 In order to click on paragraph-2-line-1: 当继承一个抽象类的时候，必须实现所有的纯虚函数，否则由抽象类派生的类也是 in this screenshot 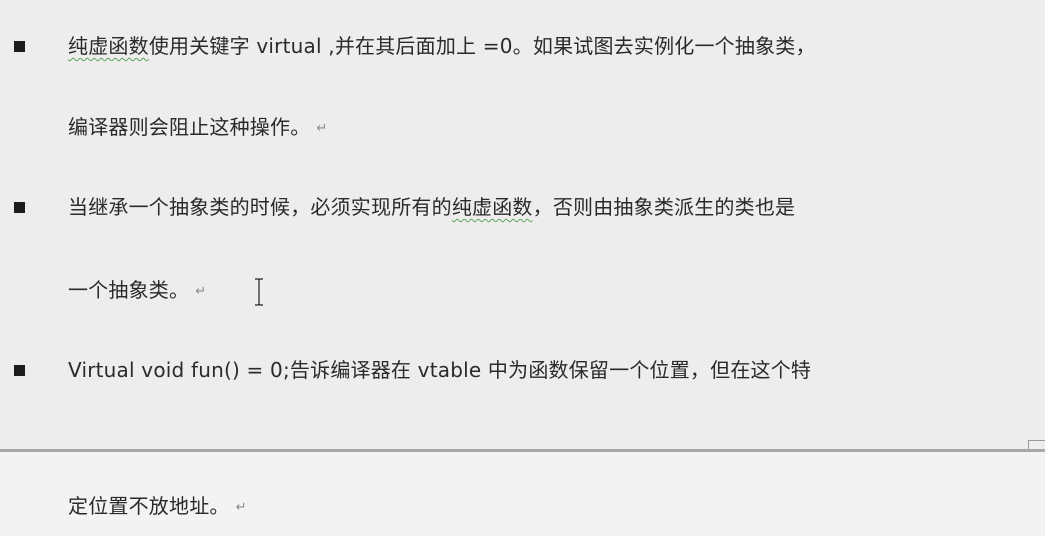, I will do `click(431, 207)`.